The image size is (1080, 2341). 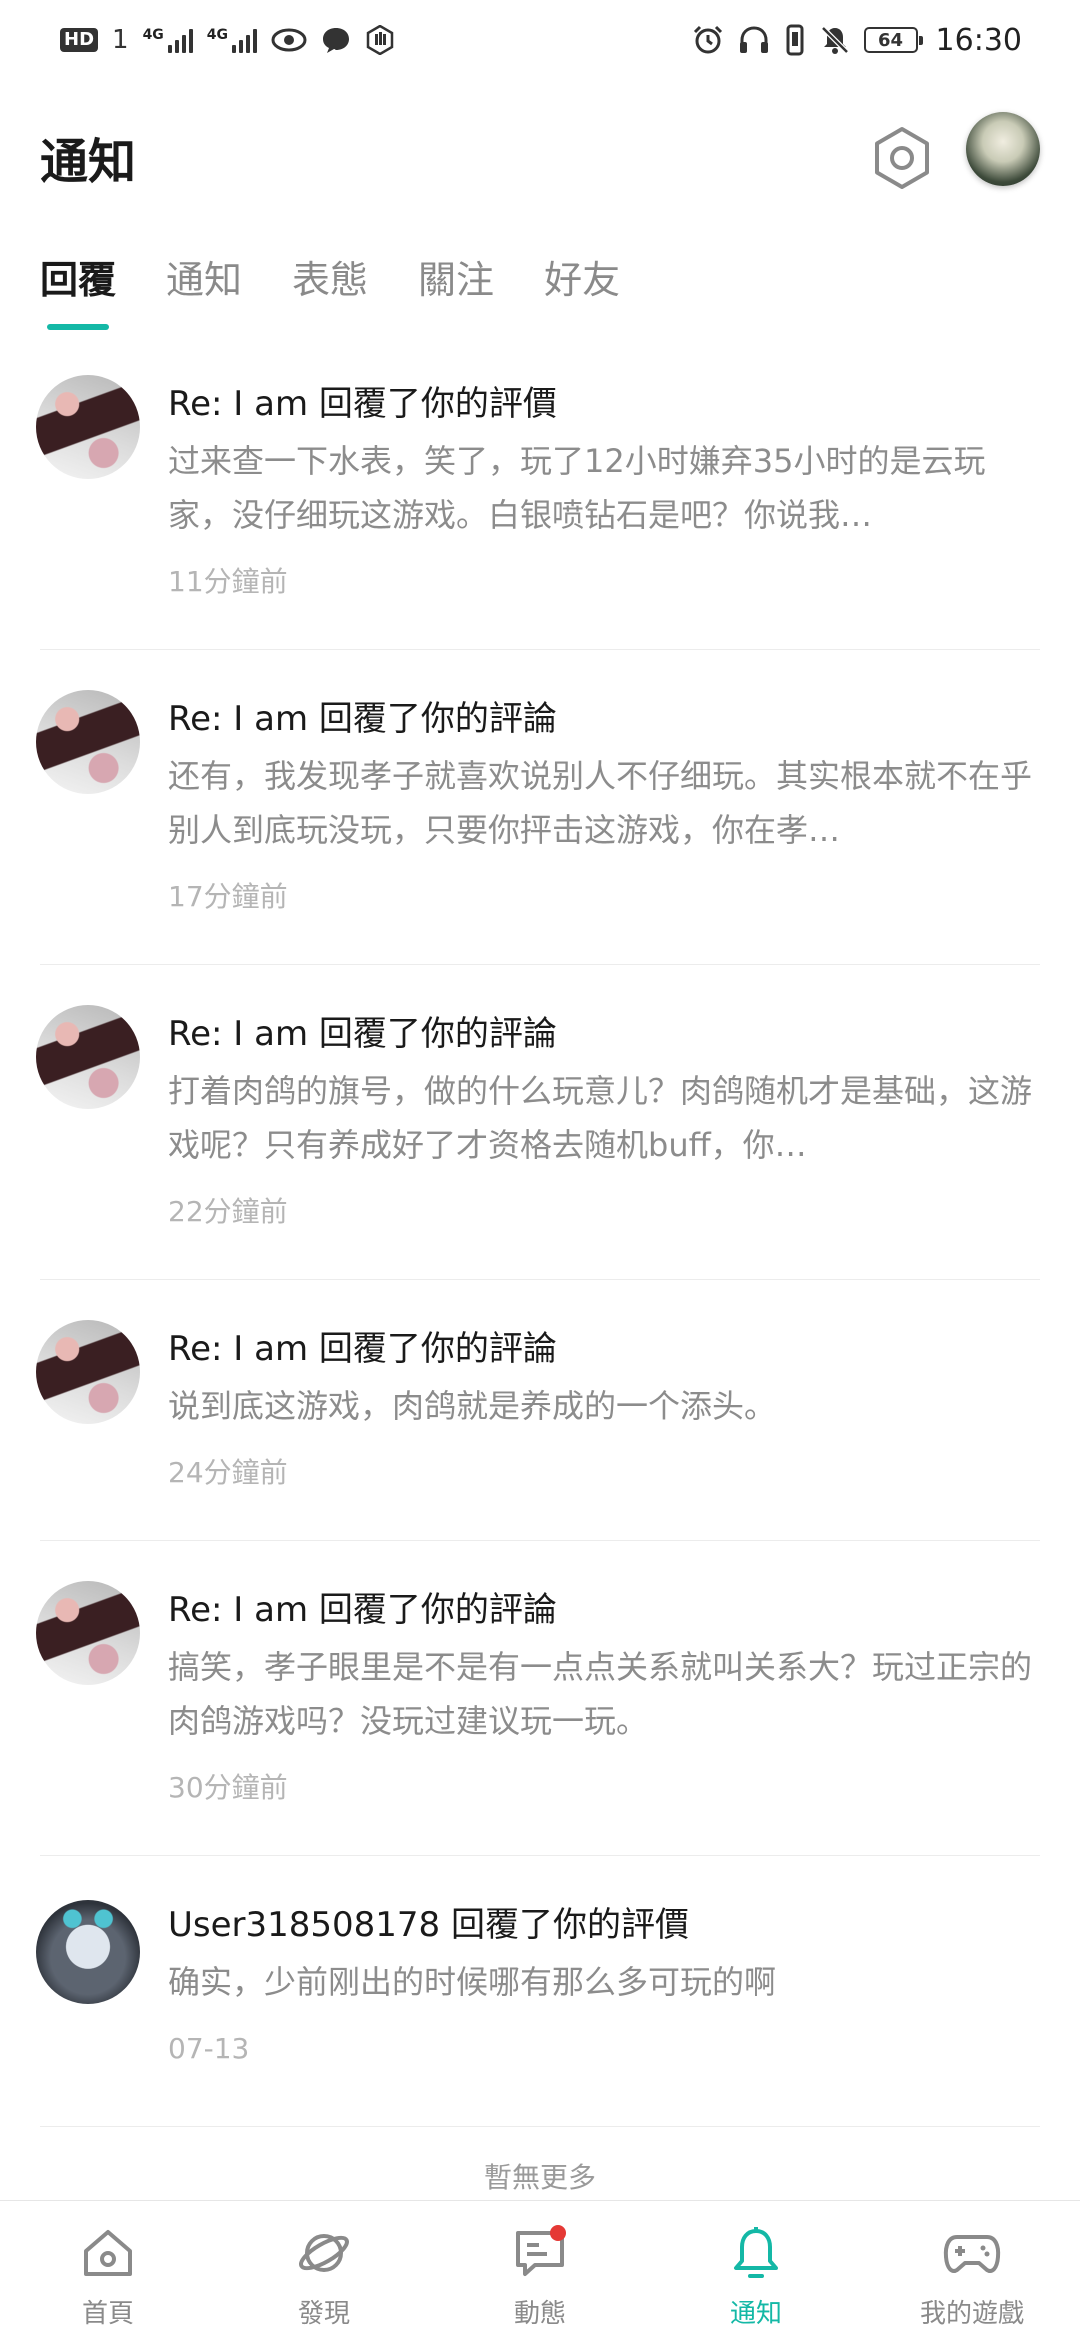 What do you see at coordinates (755, 2314) in the screenshot?
I see `nav-label: 通知` at bounding box center [755, 2314].